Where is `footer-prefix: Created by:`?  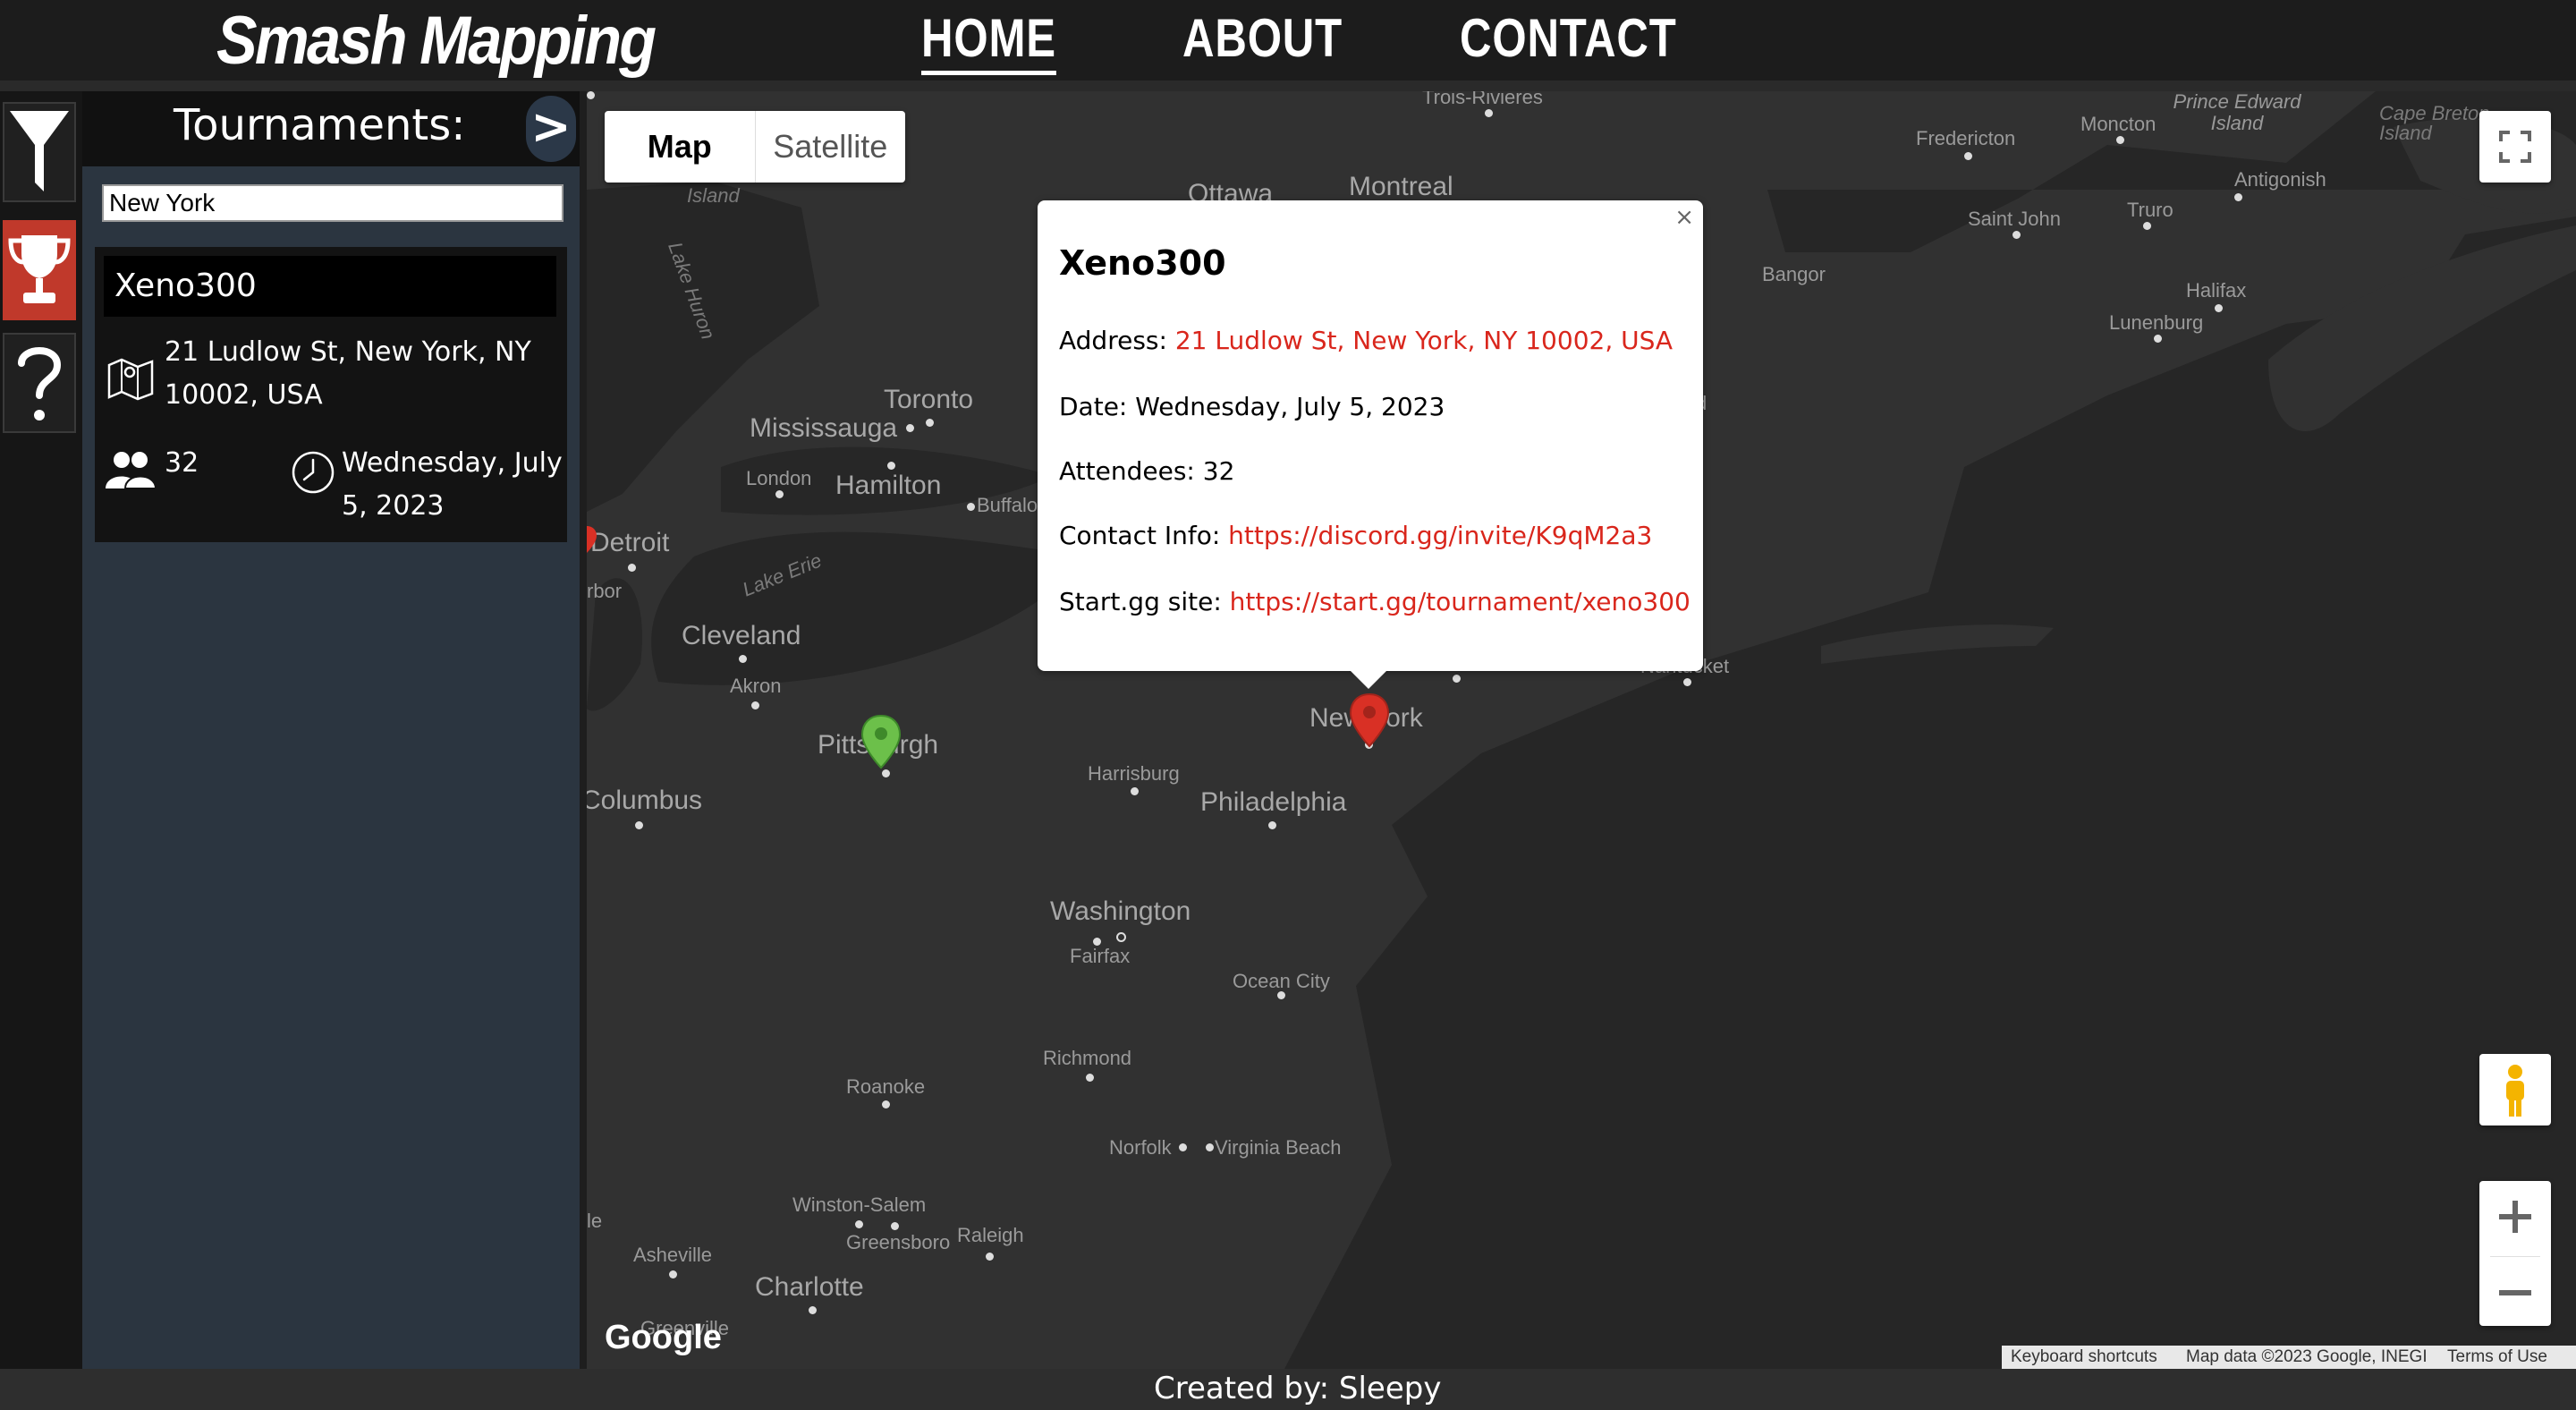 footer-prefix: Created by: is located at coordinates (1242, 1389).